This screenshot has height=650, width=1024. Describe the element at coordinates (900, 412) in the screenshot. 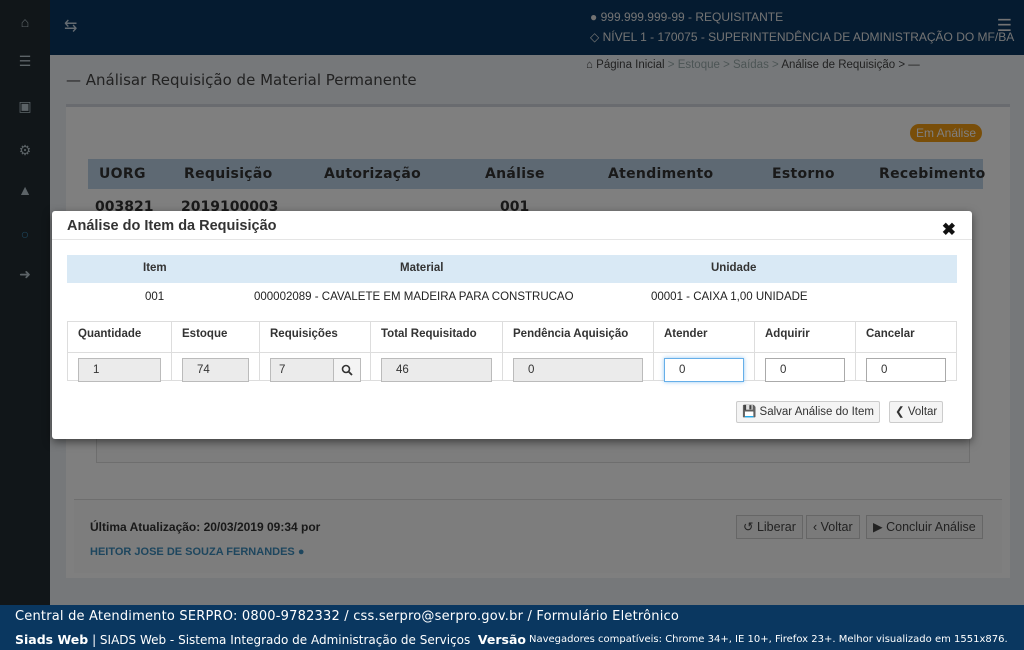

I see `chevron-left-icon: ❮` at that location.